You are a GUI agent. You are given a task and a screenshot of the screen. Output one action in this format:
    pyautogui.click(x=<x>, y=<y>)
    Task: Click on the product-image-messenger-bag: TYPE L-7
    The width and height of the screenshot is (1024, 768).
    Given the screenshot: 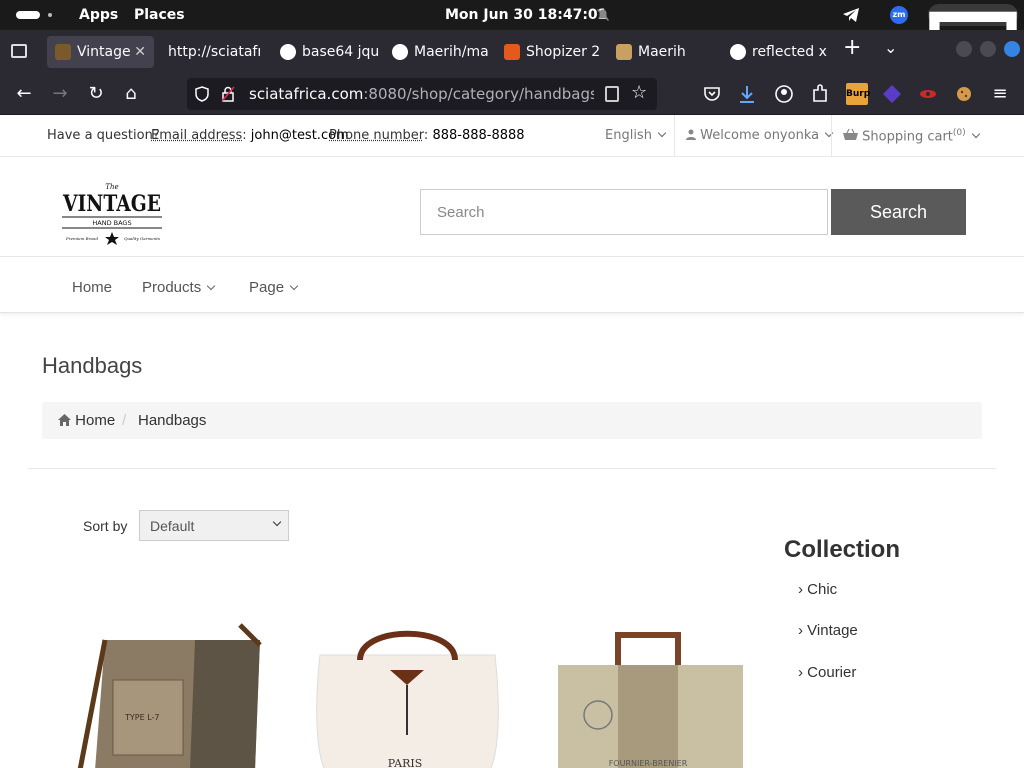 What is the action you would take?
    pyautogui.click(x=165, y=694)
    